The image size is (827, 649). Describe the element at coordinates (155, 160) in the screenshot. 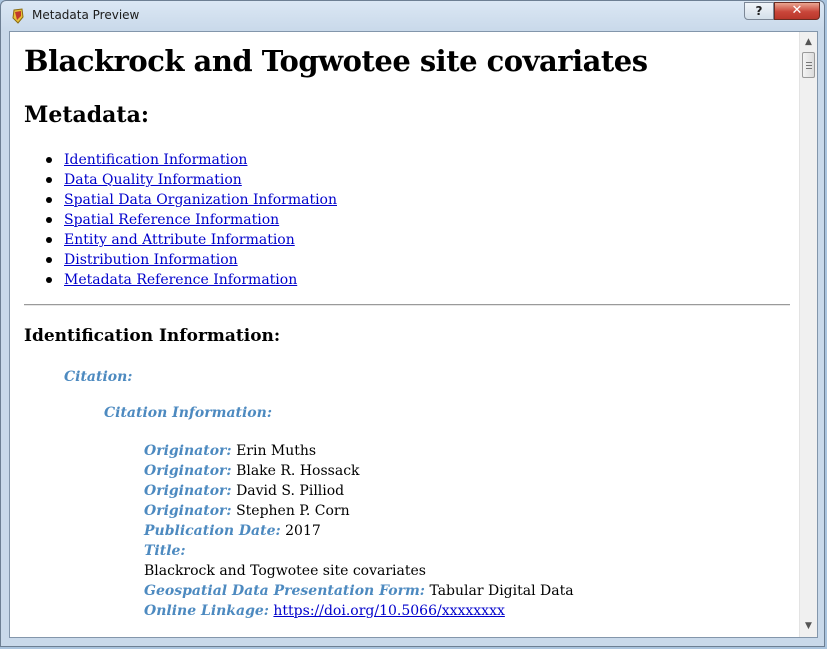

I see `toc-link-identification: Identification Information` at that location.